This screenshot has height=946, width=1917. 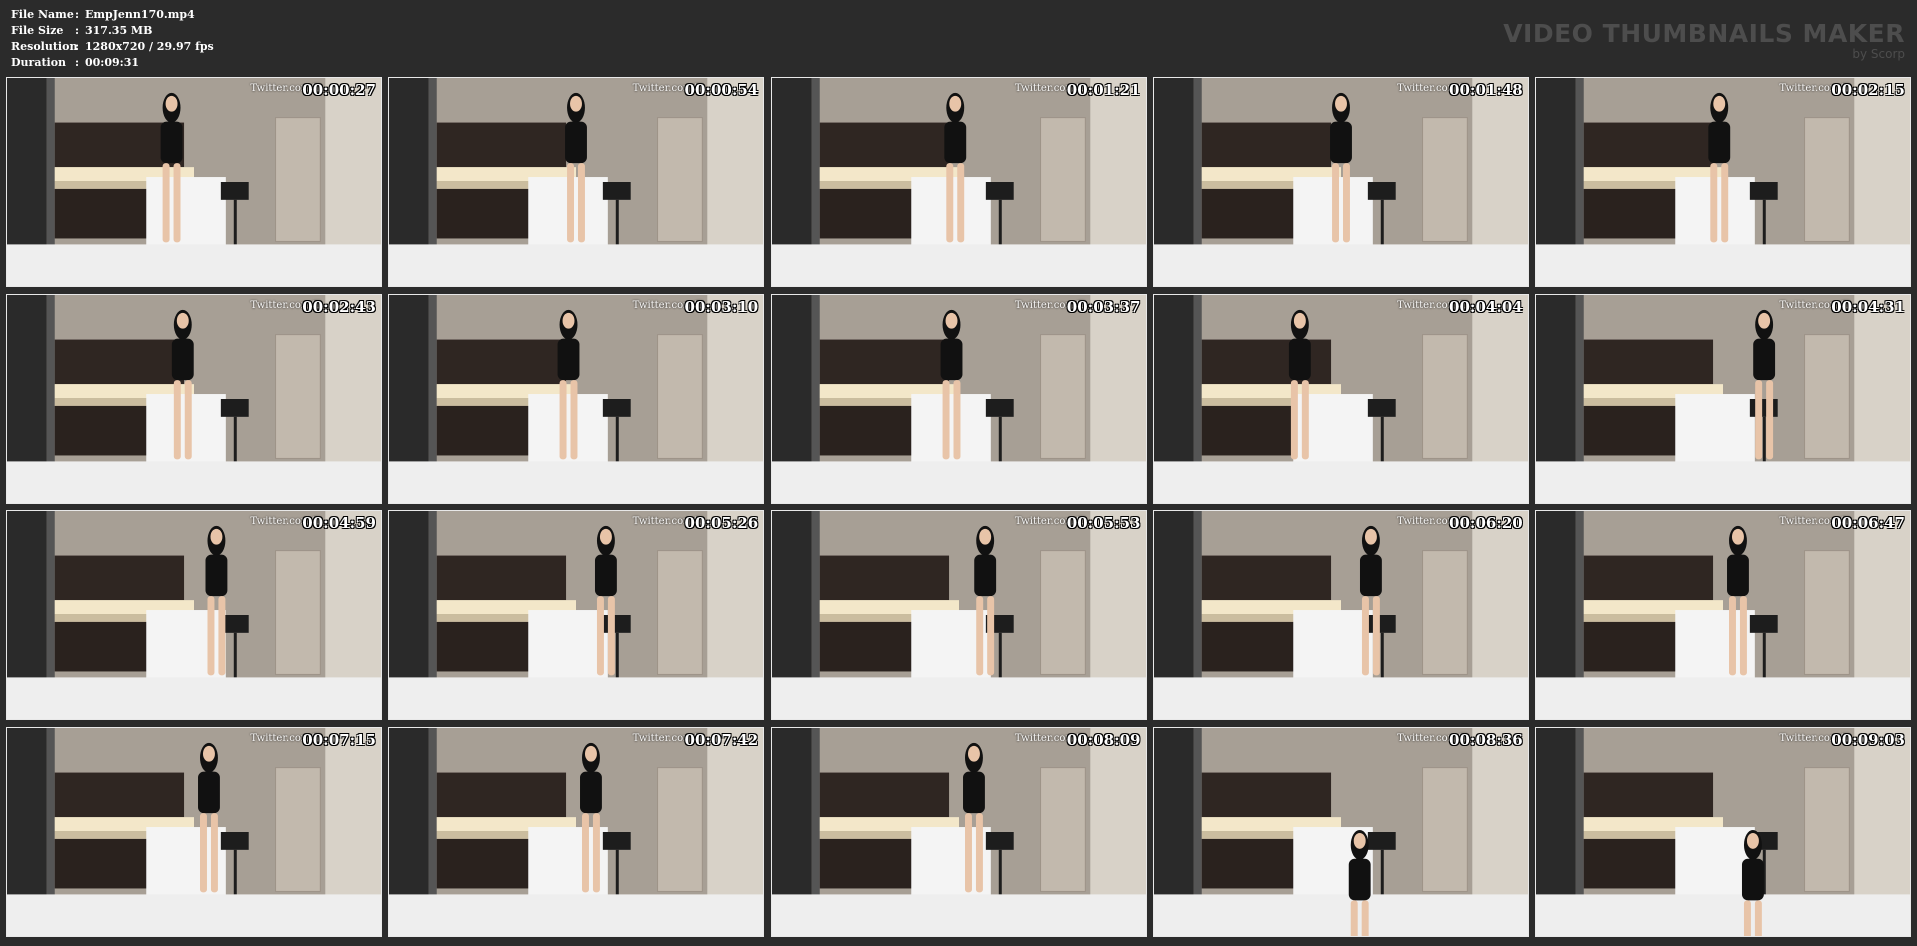 What do you see at coordinates (1103, 739) in the screenshot?
I see `frame-timestamp: 00:08:09` at bounding box center [1103, 739].